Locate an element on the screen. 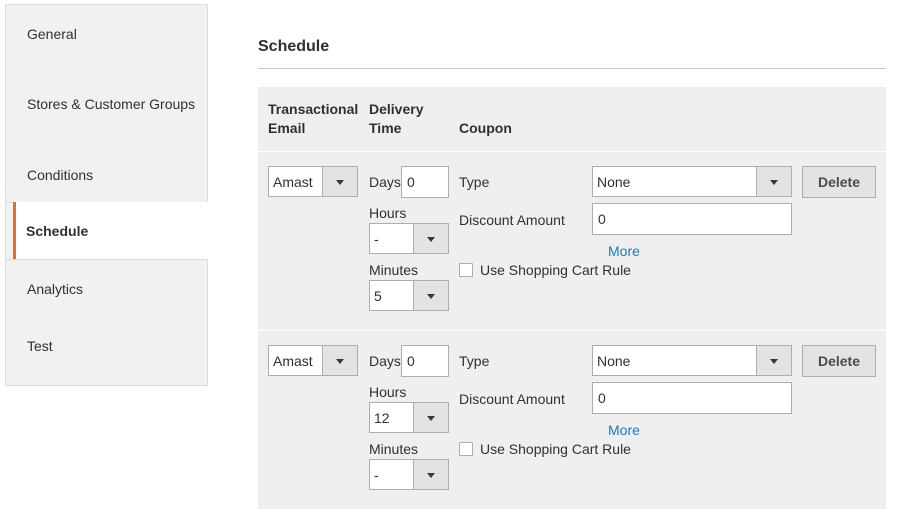  minutes-select: - is located at coordinates (409, 474).